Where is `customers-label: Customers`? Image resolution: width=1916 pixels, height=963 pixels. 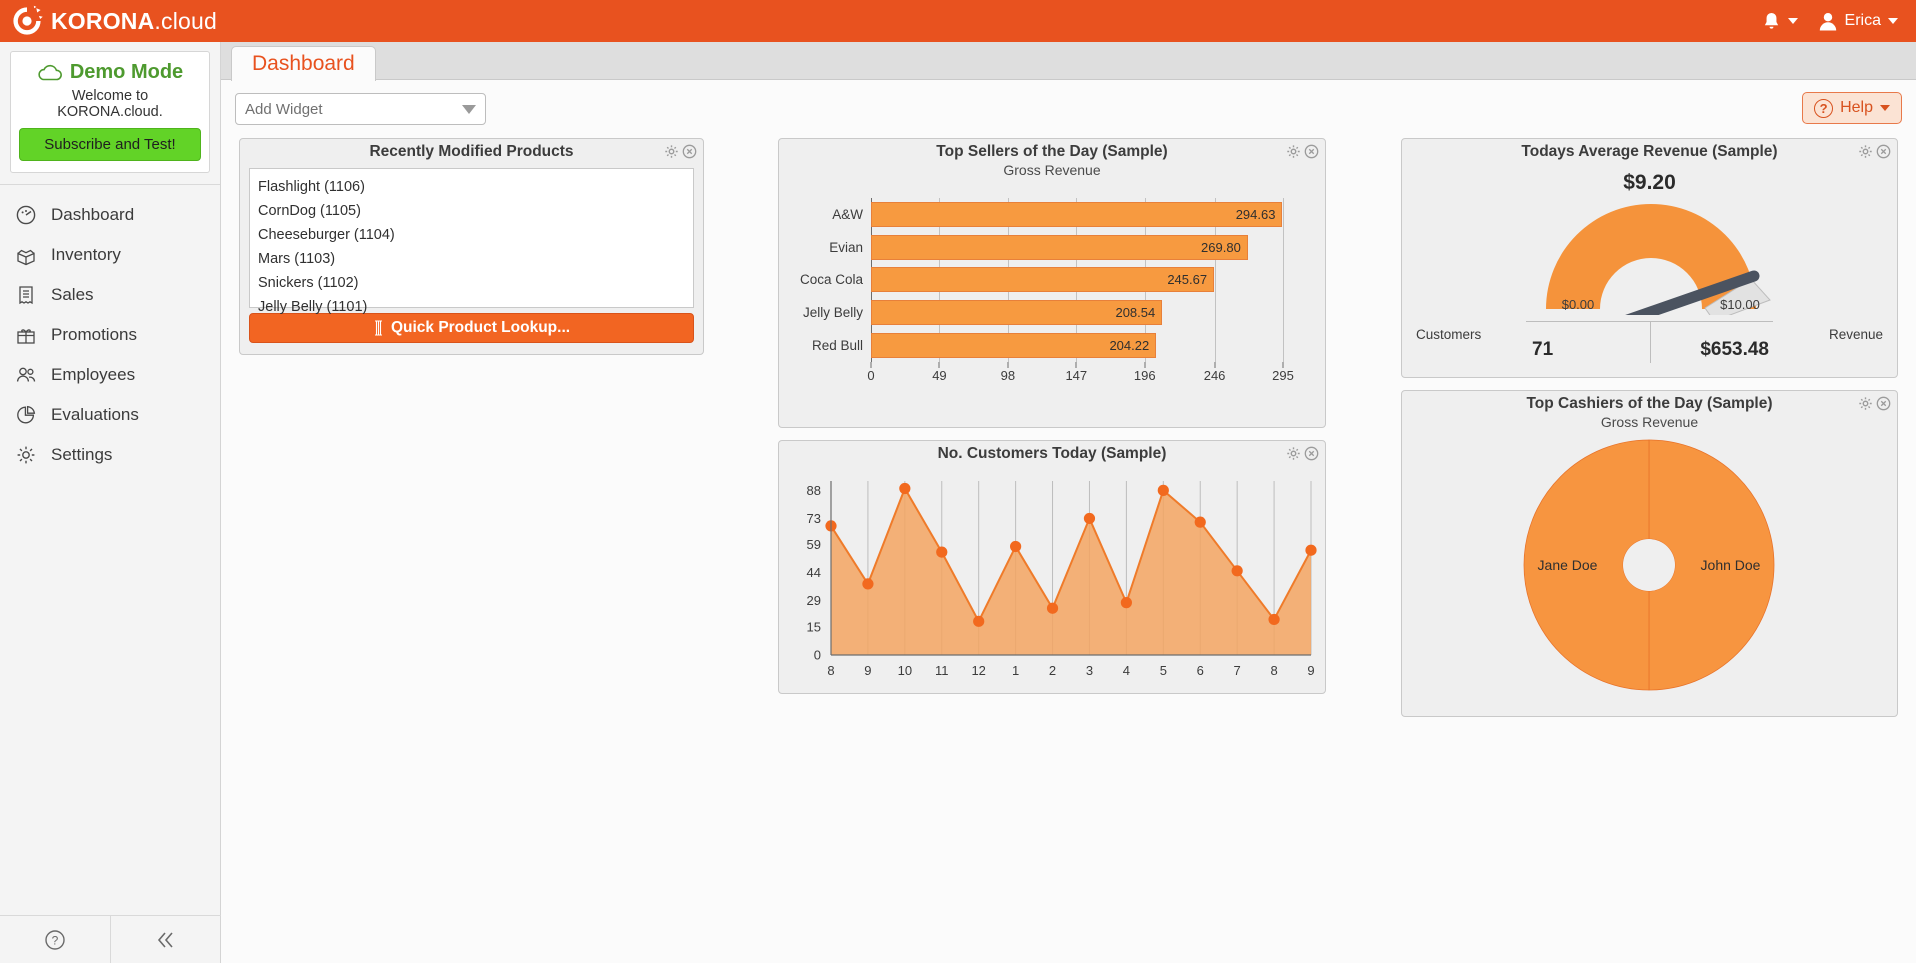
customers-label: Customers is located at coordinates (1449, 334).